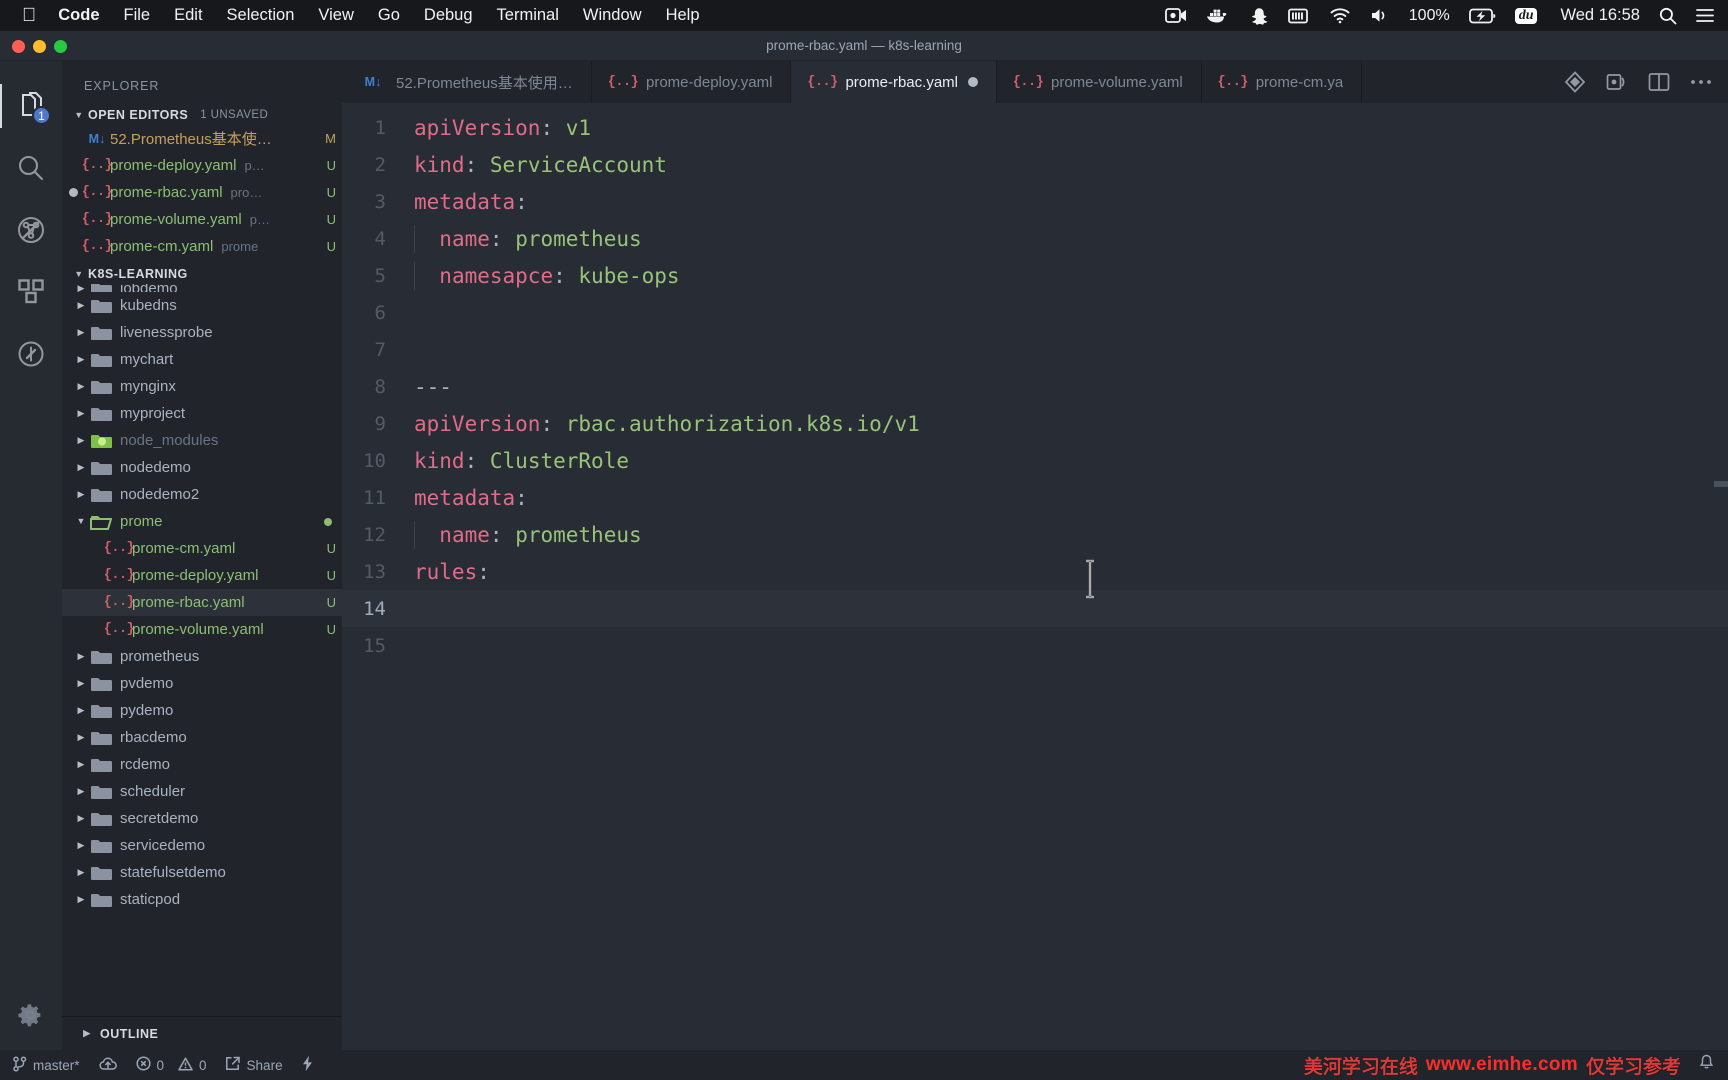 The width and height of the screenshot is (1728, 1080). What do you see at coordinates (1380, 15) in the screenshot?
I see `volume-icon` at bounding box center [1380, 15].